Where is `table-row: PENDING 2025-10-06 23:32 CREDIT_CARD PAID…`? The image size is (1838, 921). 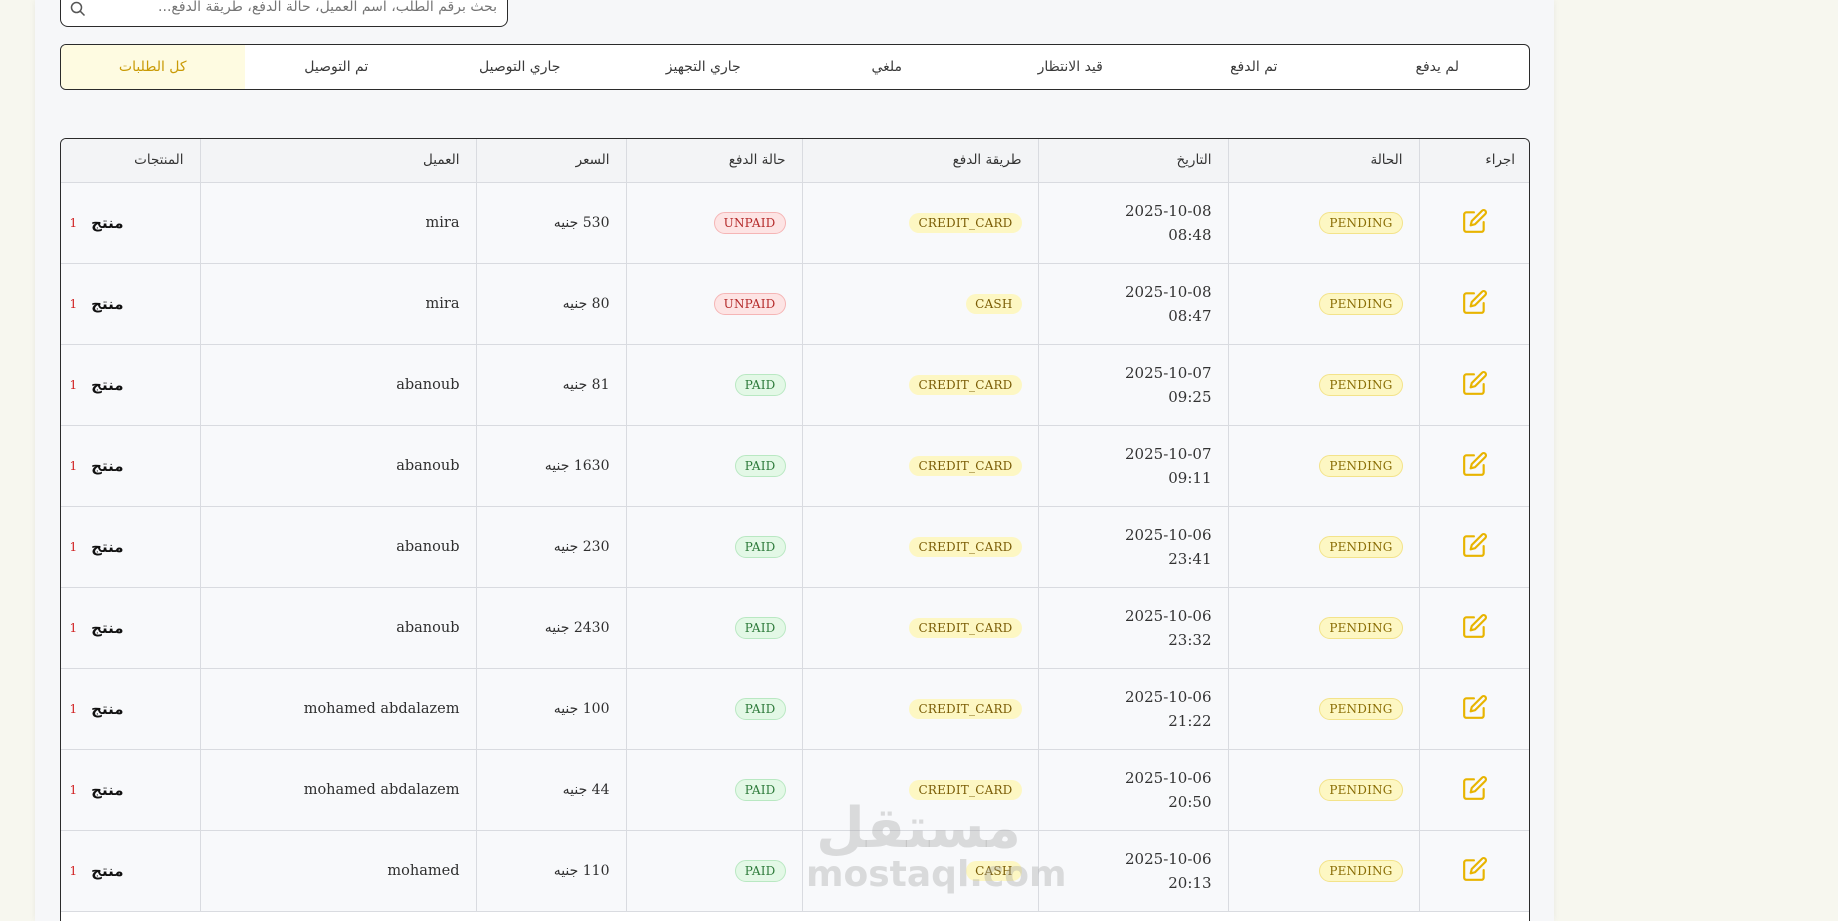
table-row: PENDING 2025-10-06 23:32 CREDIT_CARD PAID… is located at coordinates (795, 628).